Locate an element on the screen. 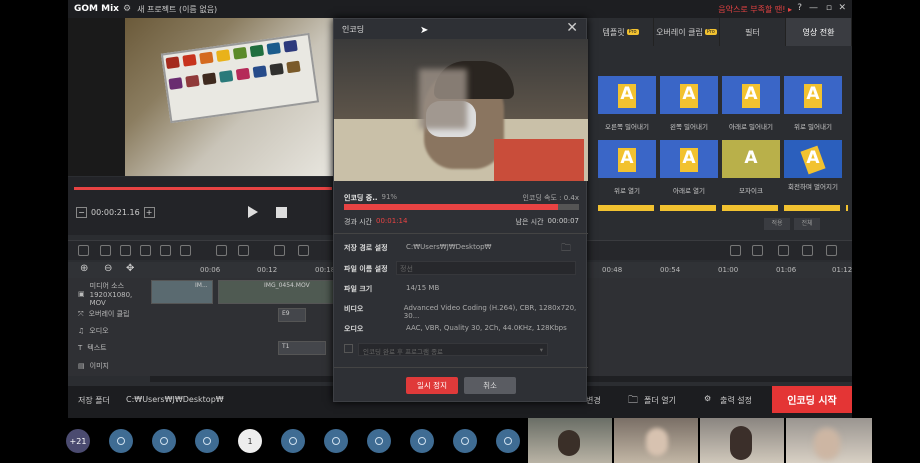 The image size is (920, 463). transition-label: 모자이크 is located at coordinates (751, 191).